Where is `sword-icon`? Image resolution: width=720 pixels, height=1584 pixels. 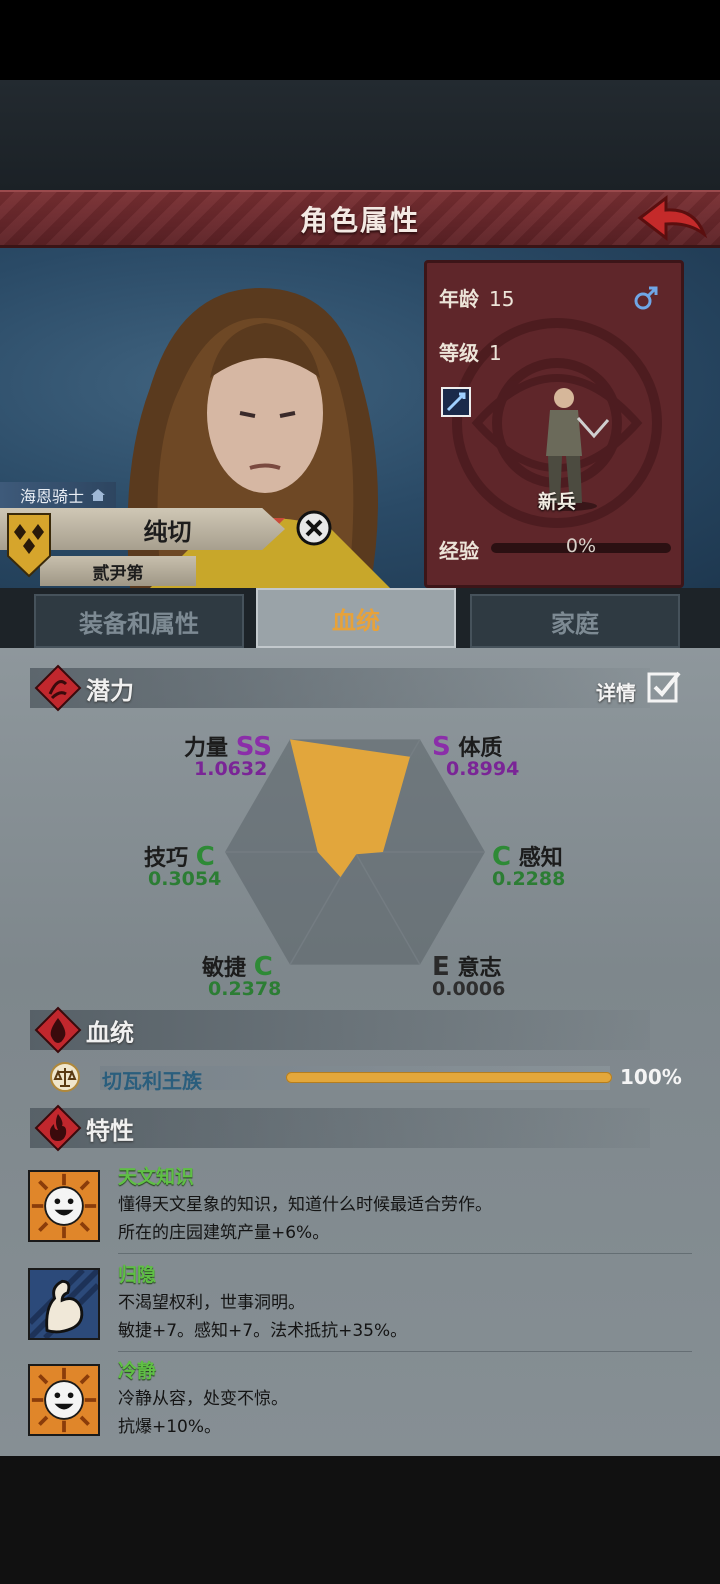
sword-icon is located at coordinates (456, 402).